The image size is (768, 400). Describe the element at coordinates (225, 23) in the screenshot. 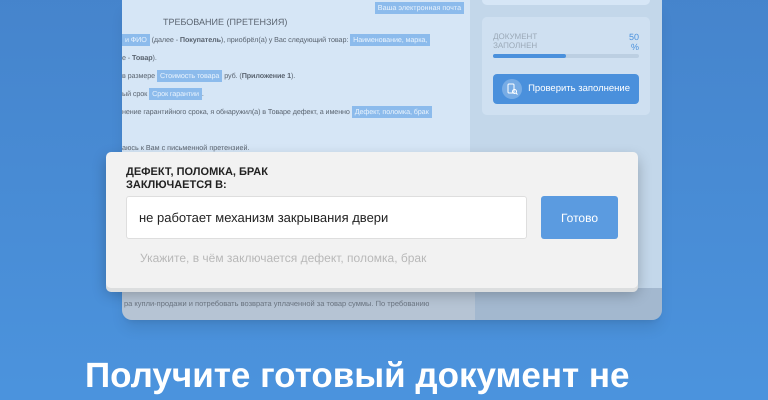

I see `document-heading: ТРЕБОВАНИЕ (ПРЕТЕНЗИЯ)` at that location.